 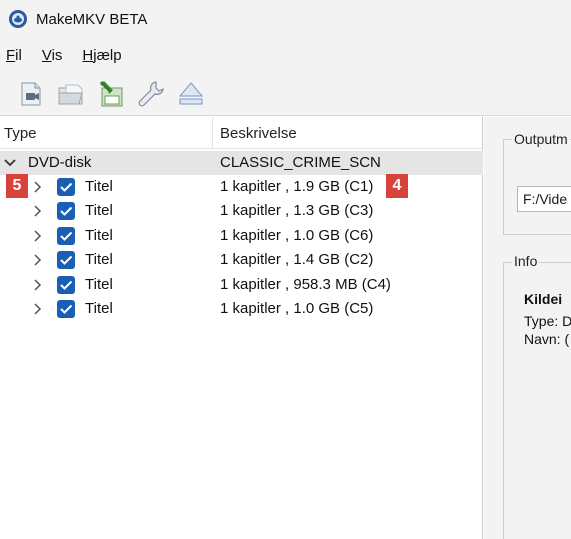 I want to click on menu-bar: Fil Vis Hjælp, so click(x=285, y=55).